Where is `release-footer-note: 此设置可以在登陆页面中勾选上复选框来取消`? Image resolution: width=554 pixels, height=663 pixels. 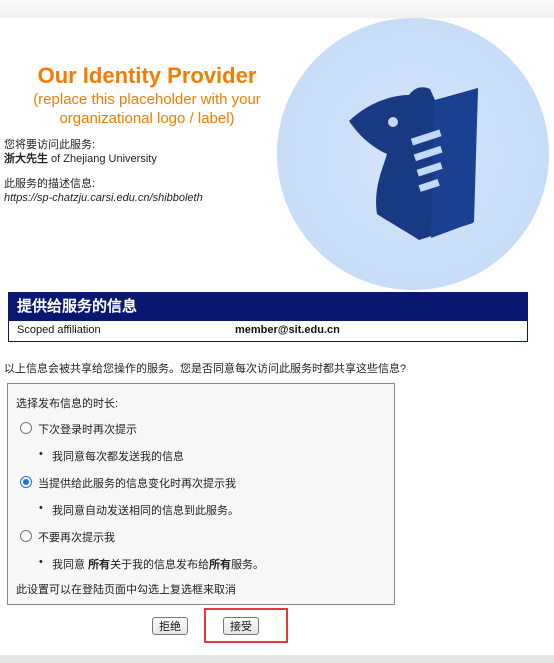 release-footer-note: 此设置可以在登陆页面中勾选上复选框来取消 is located at coordinates (126, 590).